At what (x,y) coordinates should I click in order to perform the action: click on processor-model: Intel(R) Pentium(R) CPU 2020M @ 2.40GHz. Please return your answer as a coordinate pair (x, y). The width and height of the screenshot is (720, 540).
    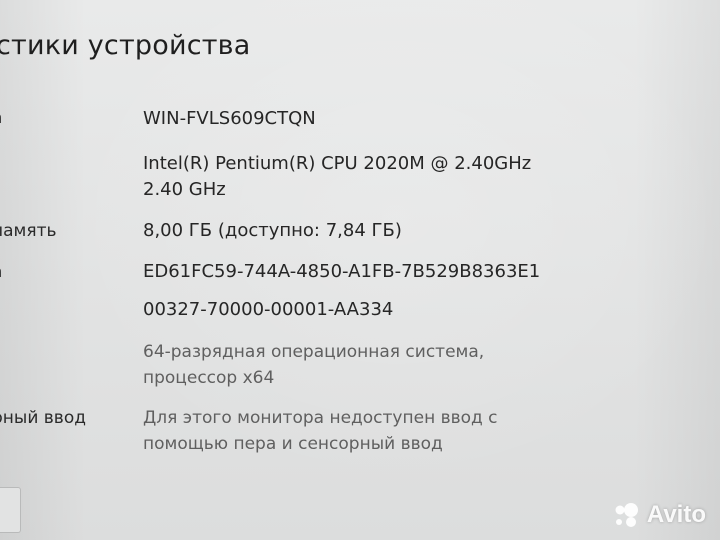
    Looking at the image, I should click on (337, 163).